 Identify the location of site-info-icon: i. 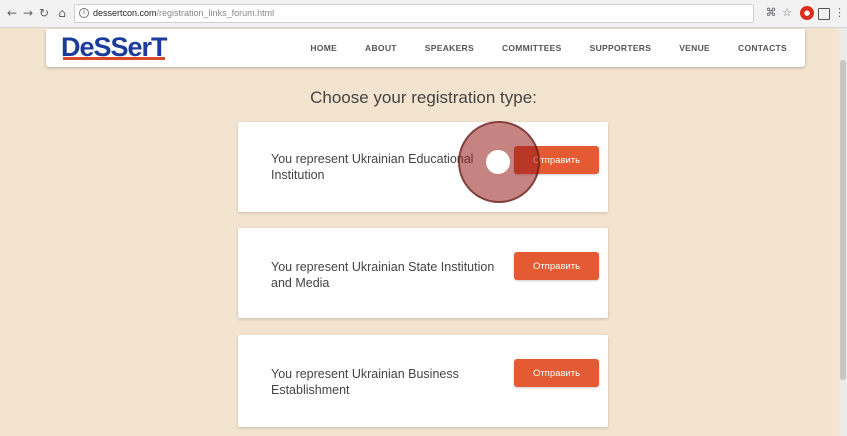
(84, 13).